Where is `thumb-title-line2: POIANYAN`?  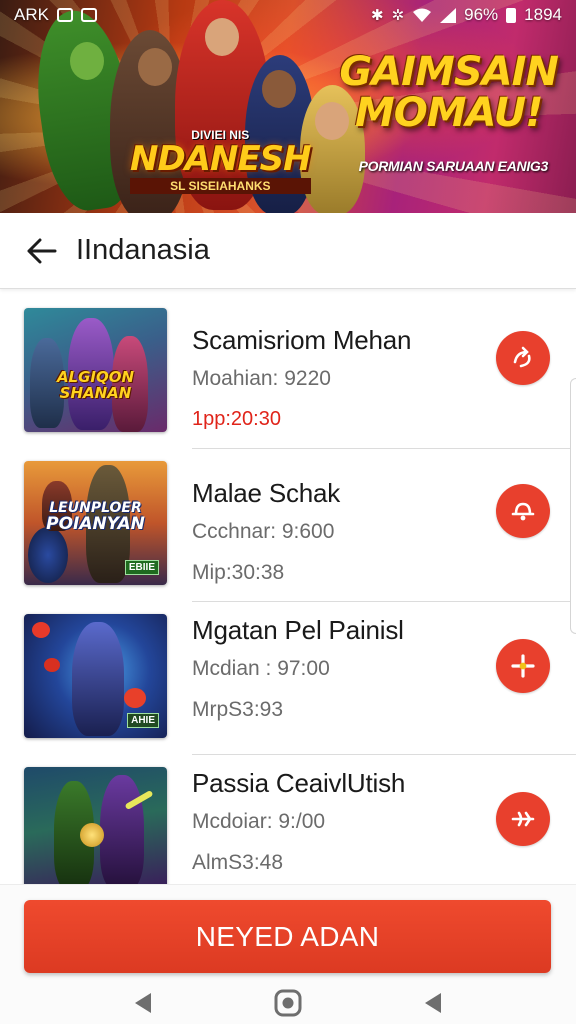
thumb-title-line2: POIANYAN is located at coordinates (95, 523).